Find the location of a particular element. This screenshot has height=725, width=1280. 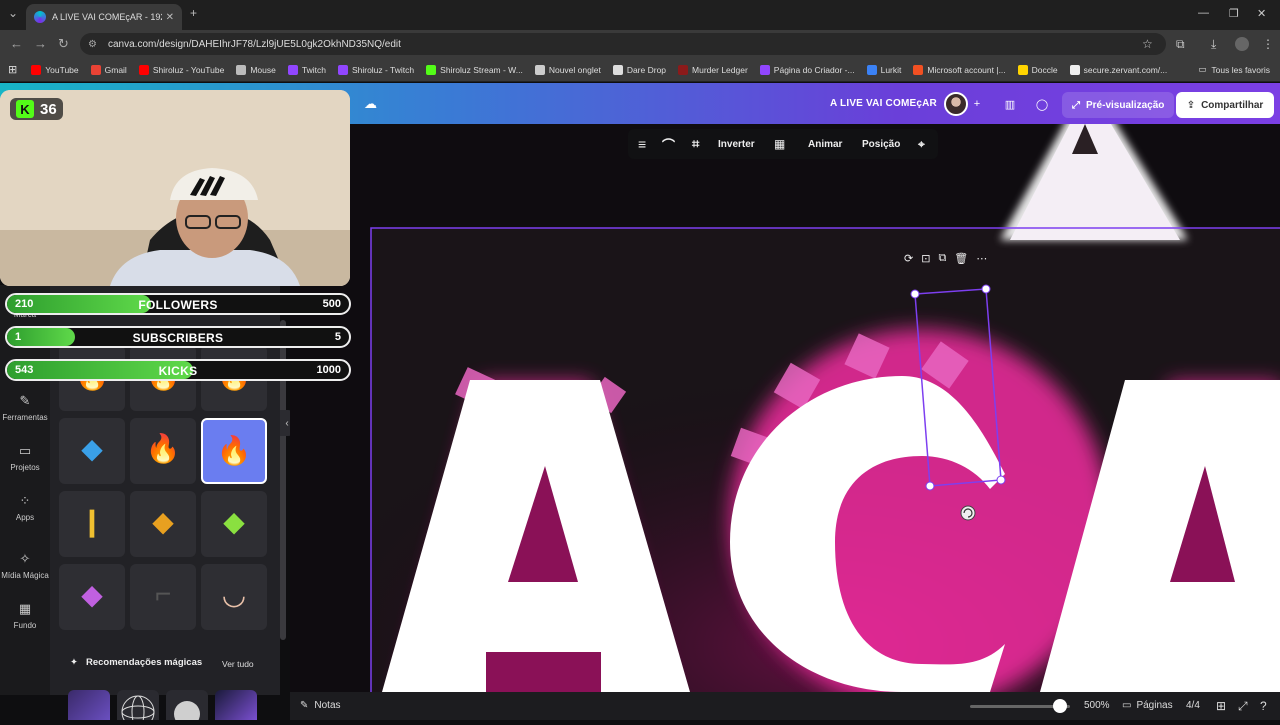

lips-tile: ◡ is located at coordinates (234, 597).